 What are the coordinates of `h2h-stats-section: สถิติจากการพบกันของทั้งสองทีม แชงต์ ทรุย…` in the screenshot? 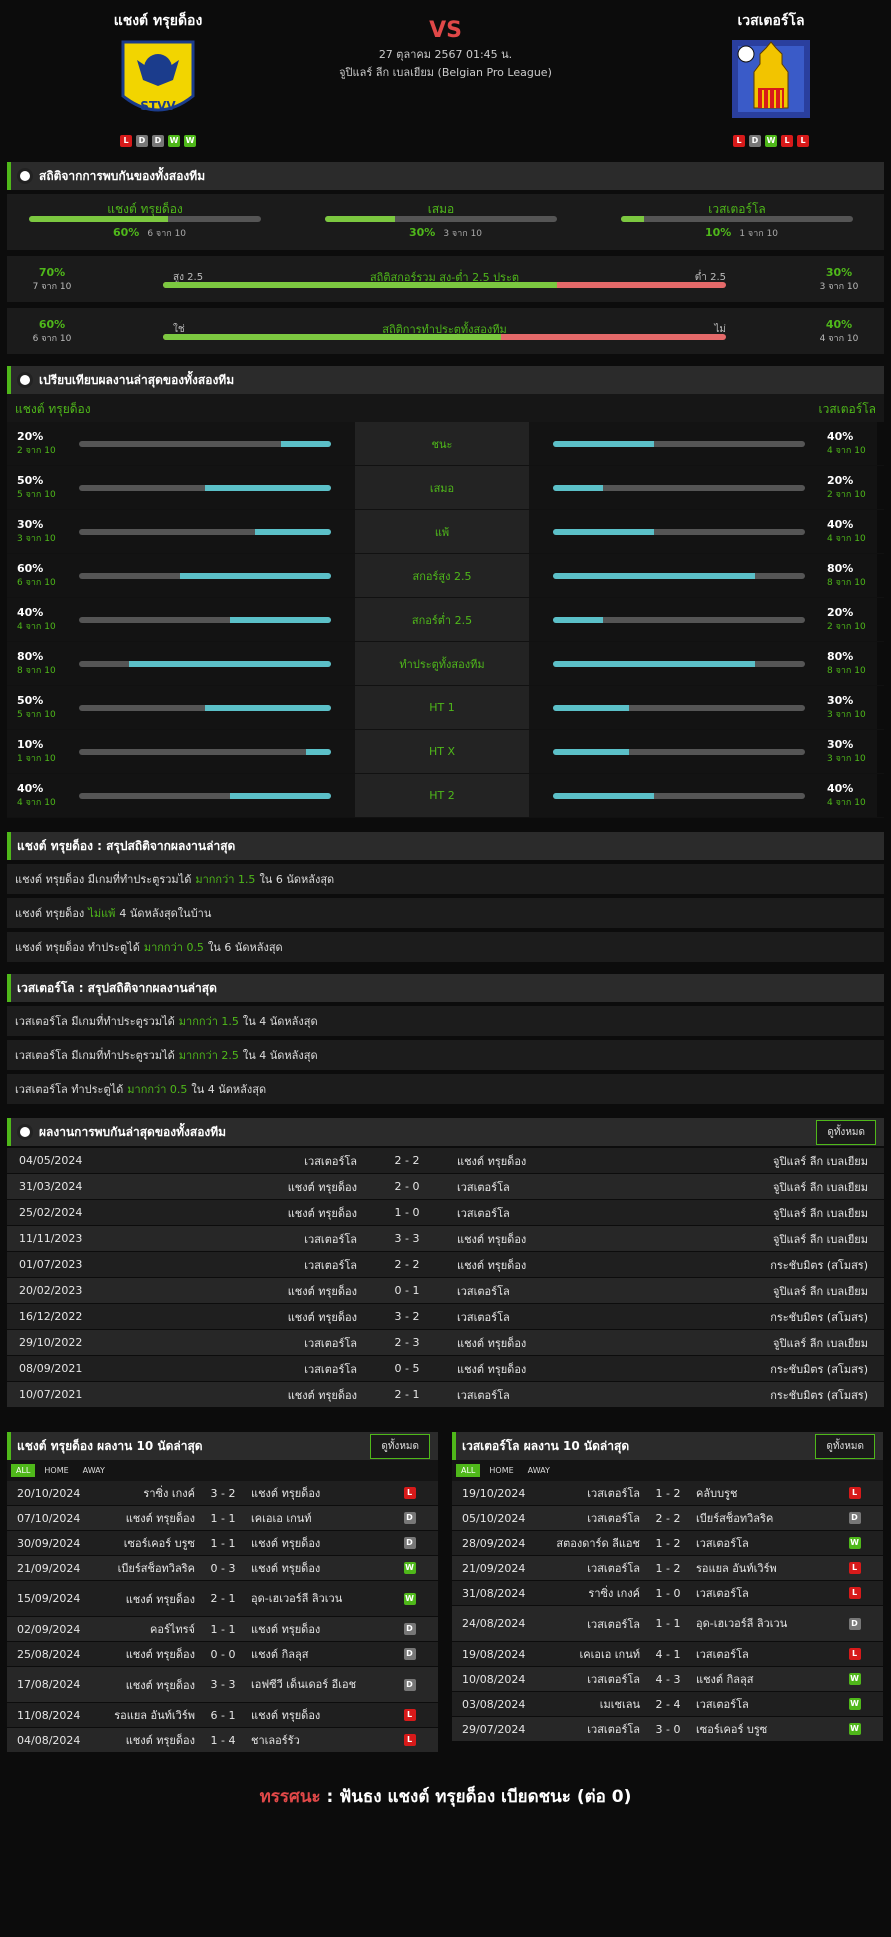 It's located at (445, 258).